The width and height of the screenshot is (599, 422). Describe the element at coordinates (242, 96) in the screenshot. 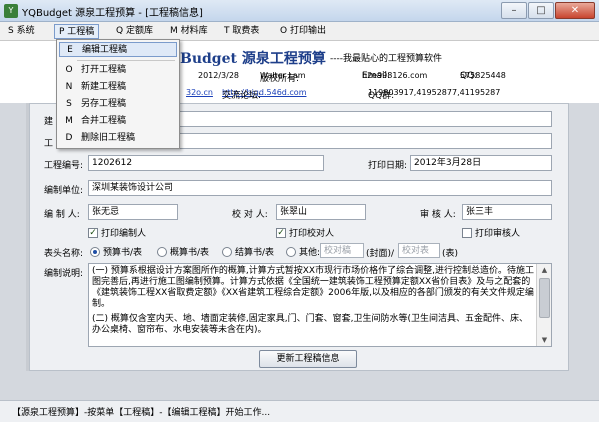

I see `forum-label: 交流论坛:` at that location.